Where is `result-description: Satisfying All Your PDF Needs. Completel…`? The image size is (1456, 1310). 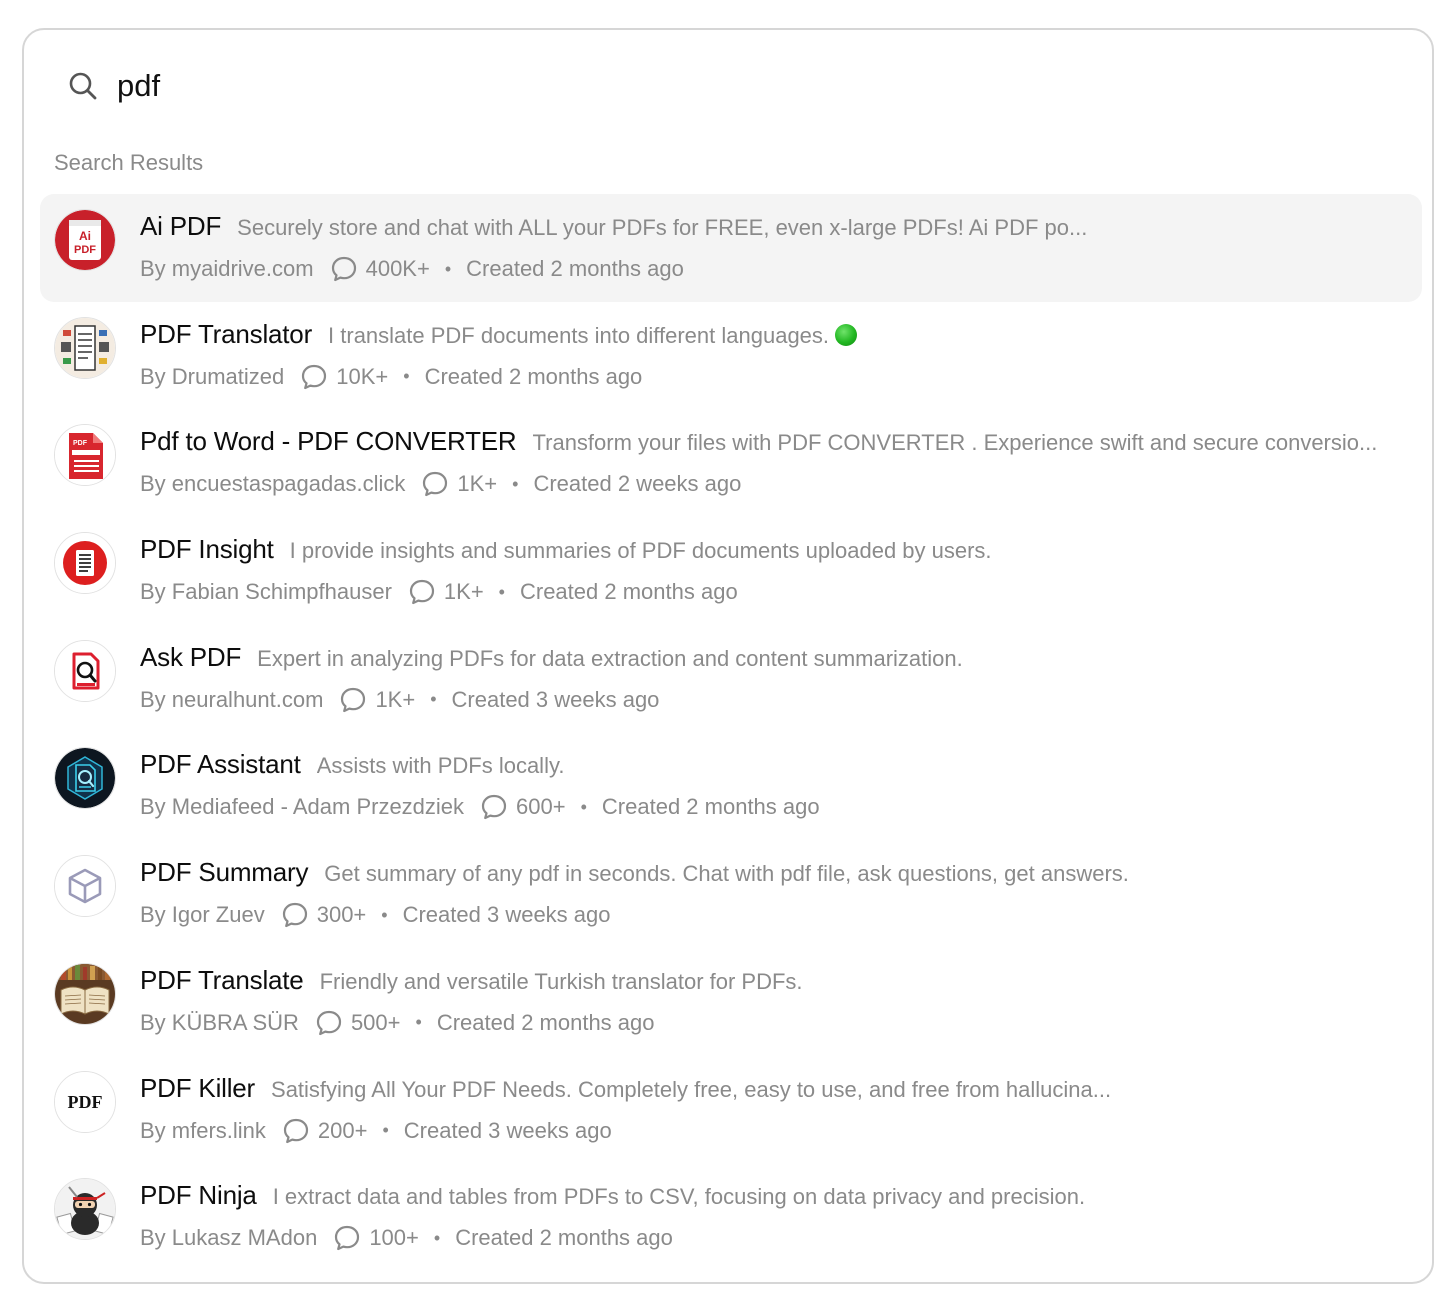
result-description: Satisfying All Your PDF Needs. Completel… is located at coordinates (691, 1089).